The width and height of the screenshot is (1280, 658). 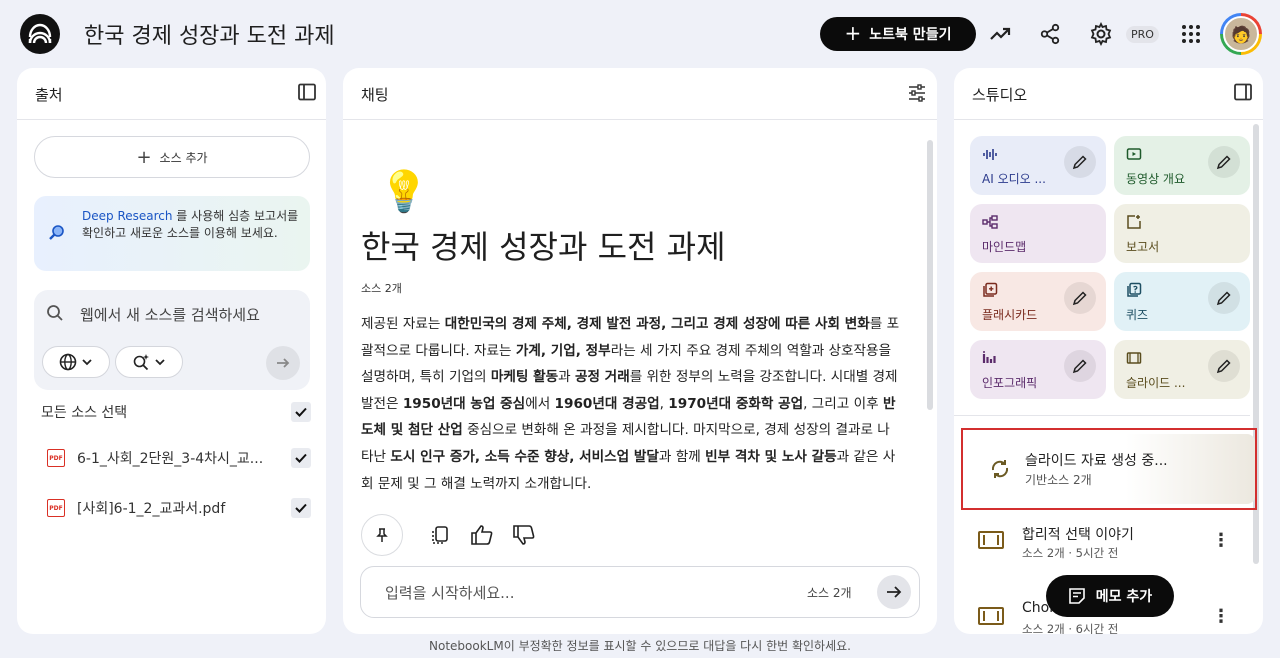 What do you see at coordinates (144, 157) in the screenshot?
I see `plus-icon: +` at bounding box center [144, 157].